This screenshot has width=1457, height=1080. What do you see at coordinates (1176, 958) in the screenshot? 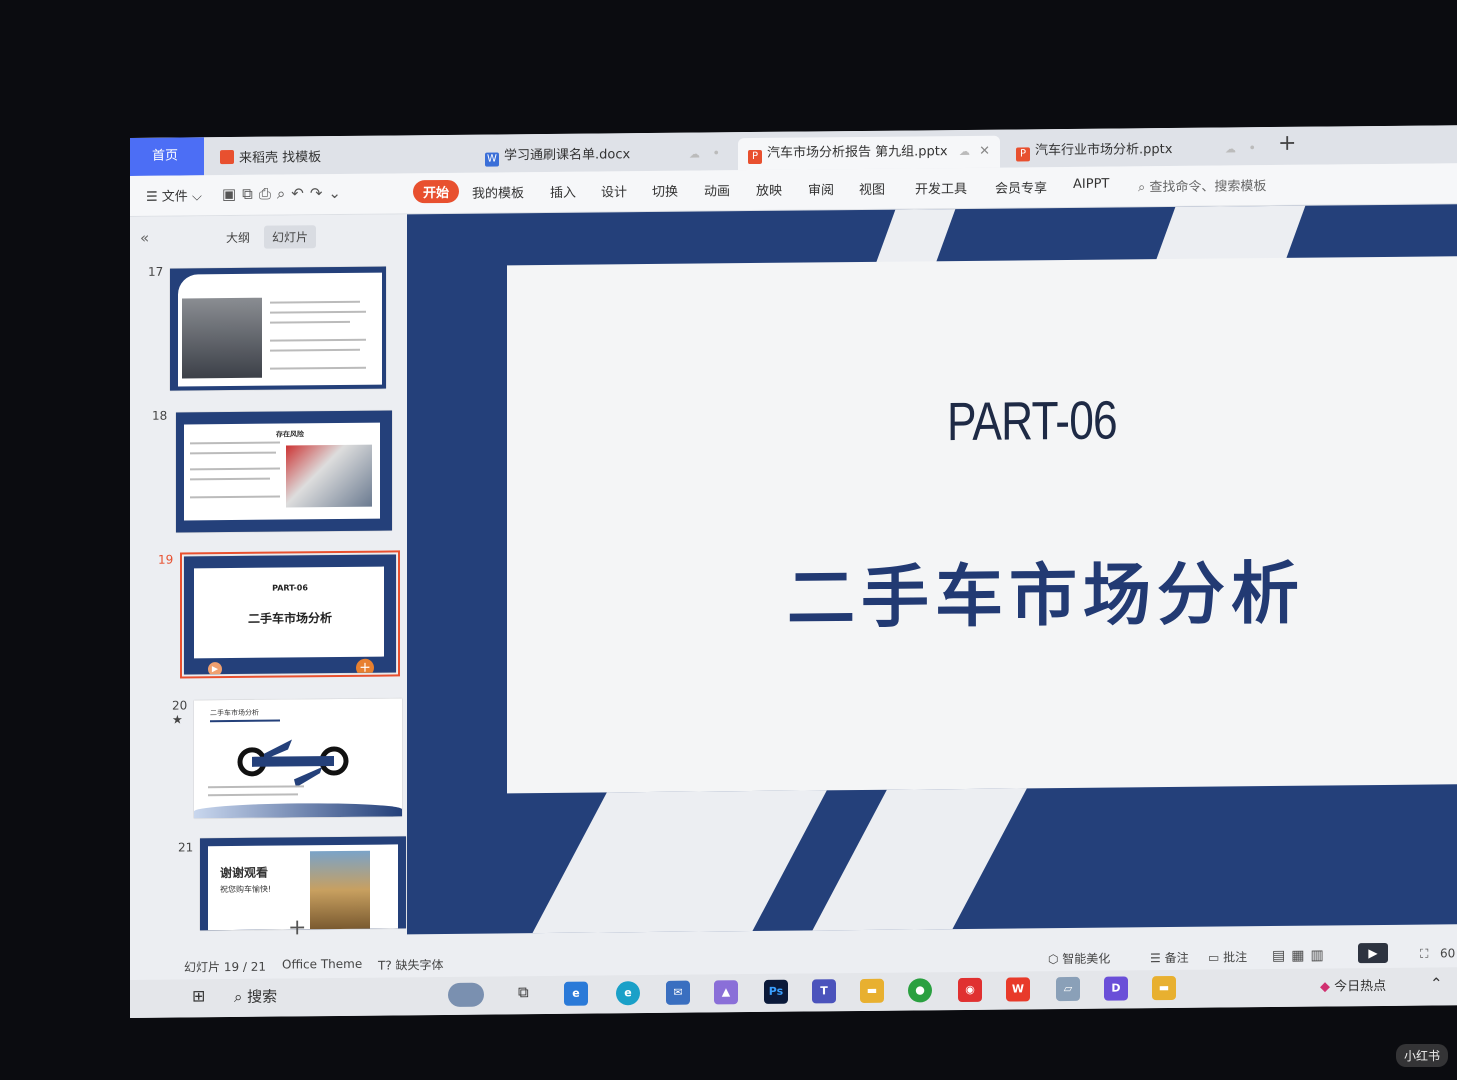
I see `notes-label: 备注` at bounding box center [1176, 958].